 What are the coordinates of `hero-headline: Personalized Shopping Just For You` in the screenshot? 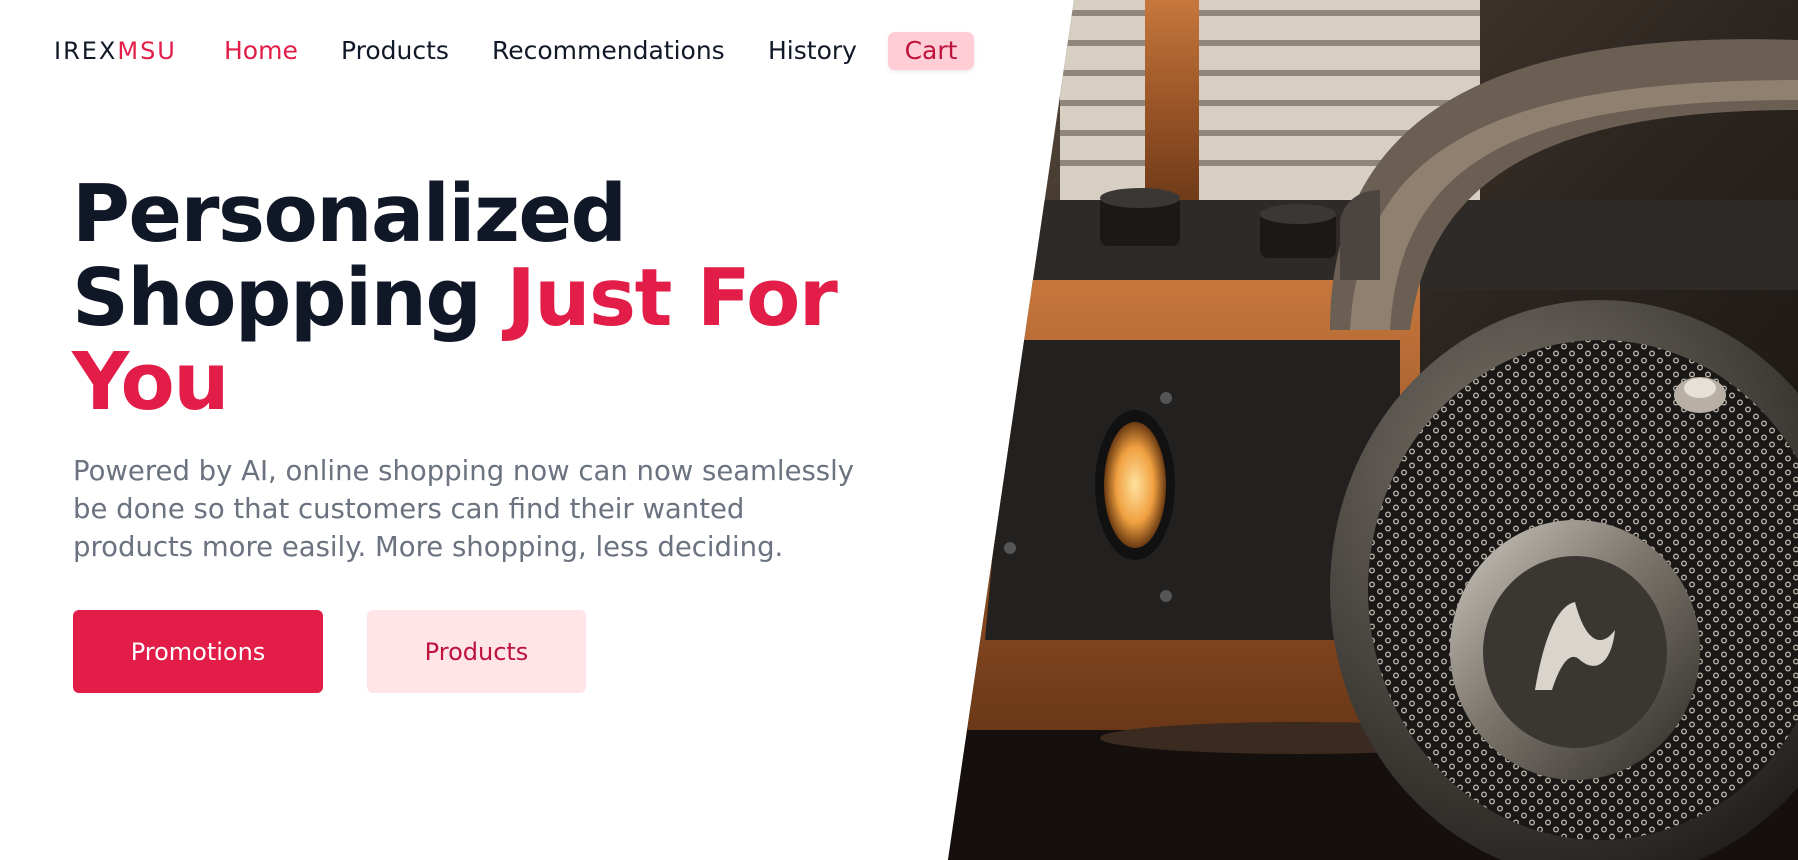 It's located at (455, 298).